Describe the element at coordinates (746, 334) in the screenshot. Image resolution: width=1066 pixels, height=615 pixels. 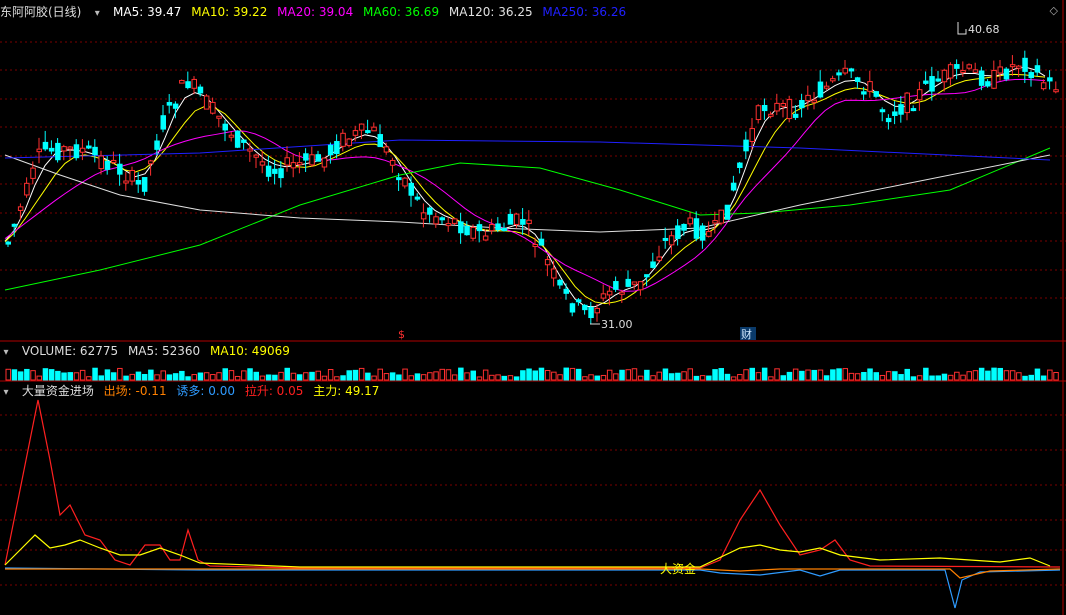
I see `event-marker-cai: 财` at that location.